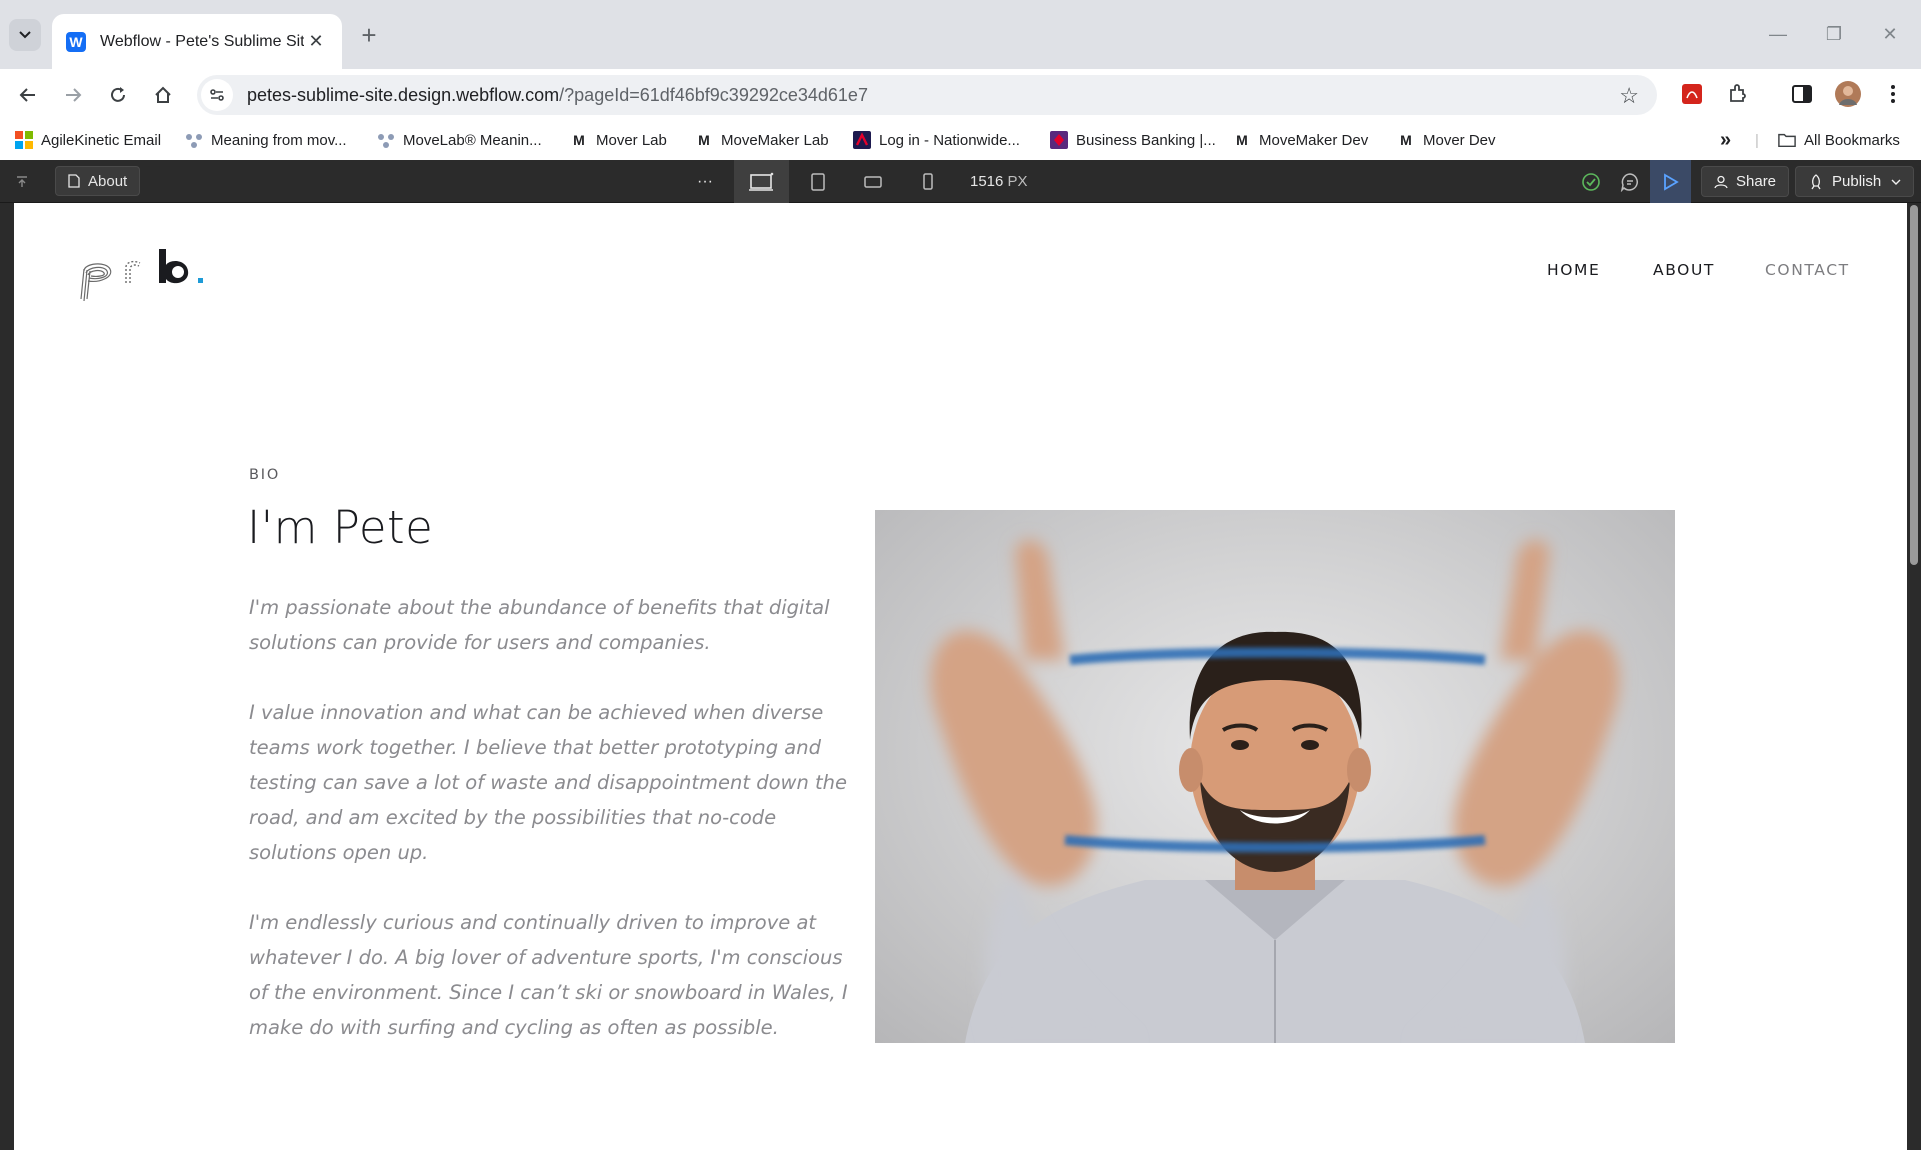  What do you see at coordinates (74, 181) in the screenshot?
I see `page-icon` at bounding box center [74, 181].